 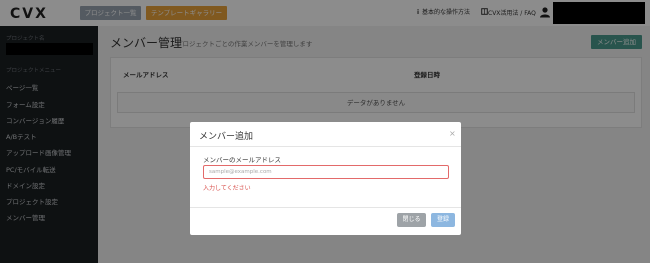 What do you see at coordinates (325, 207) in the screenshot?
I see `modal-footer-divider` at bounding box center [325, 207].